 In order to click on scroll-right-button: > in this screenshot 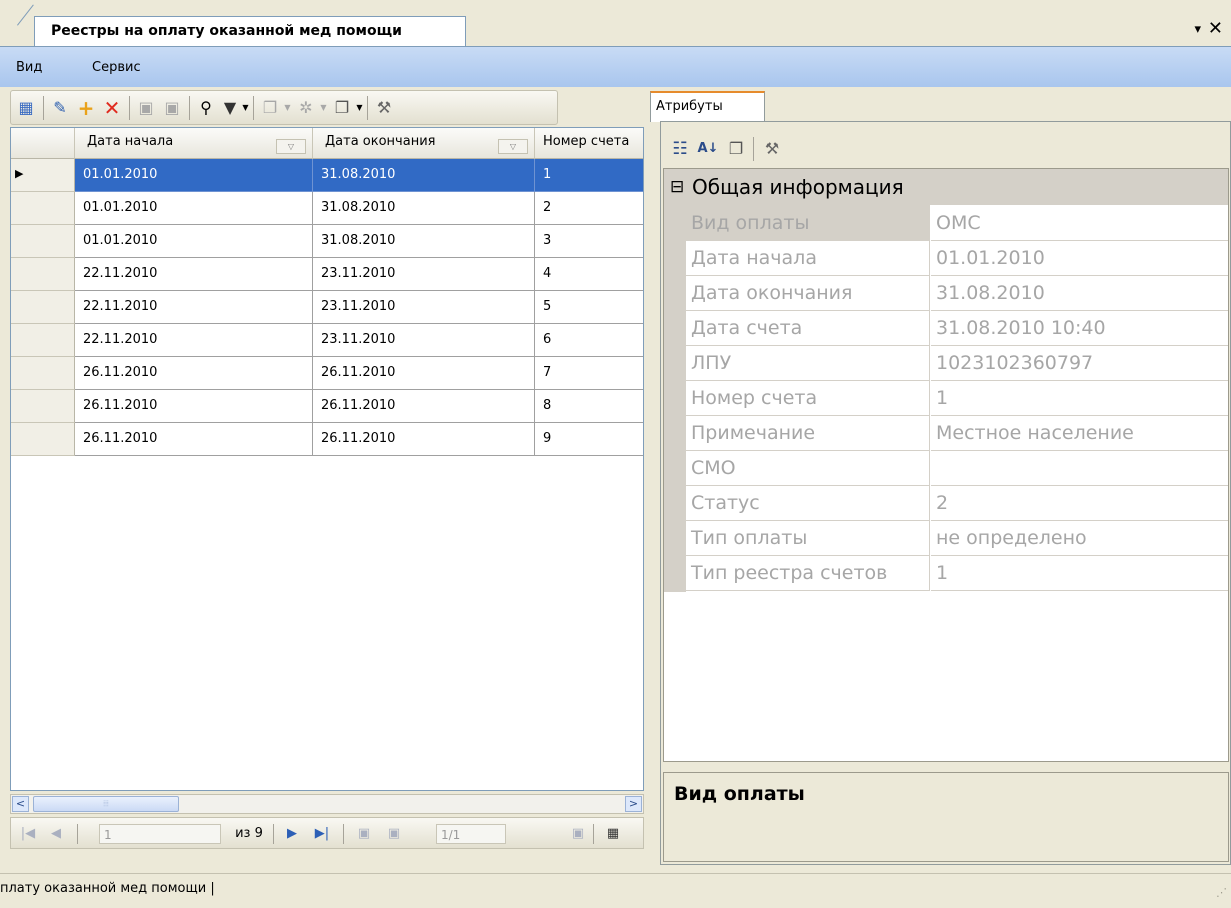, I will do `click(633, 804)`.